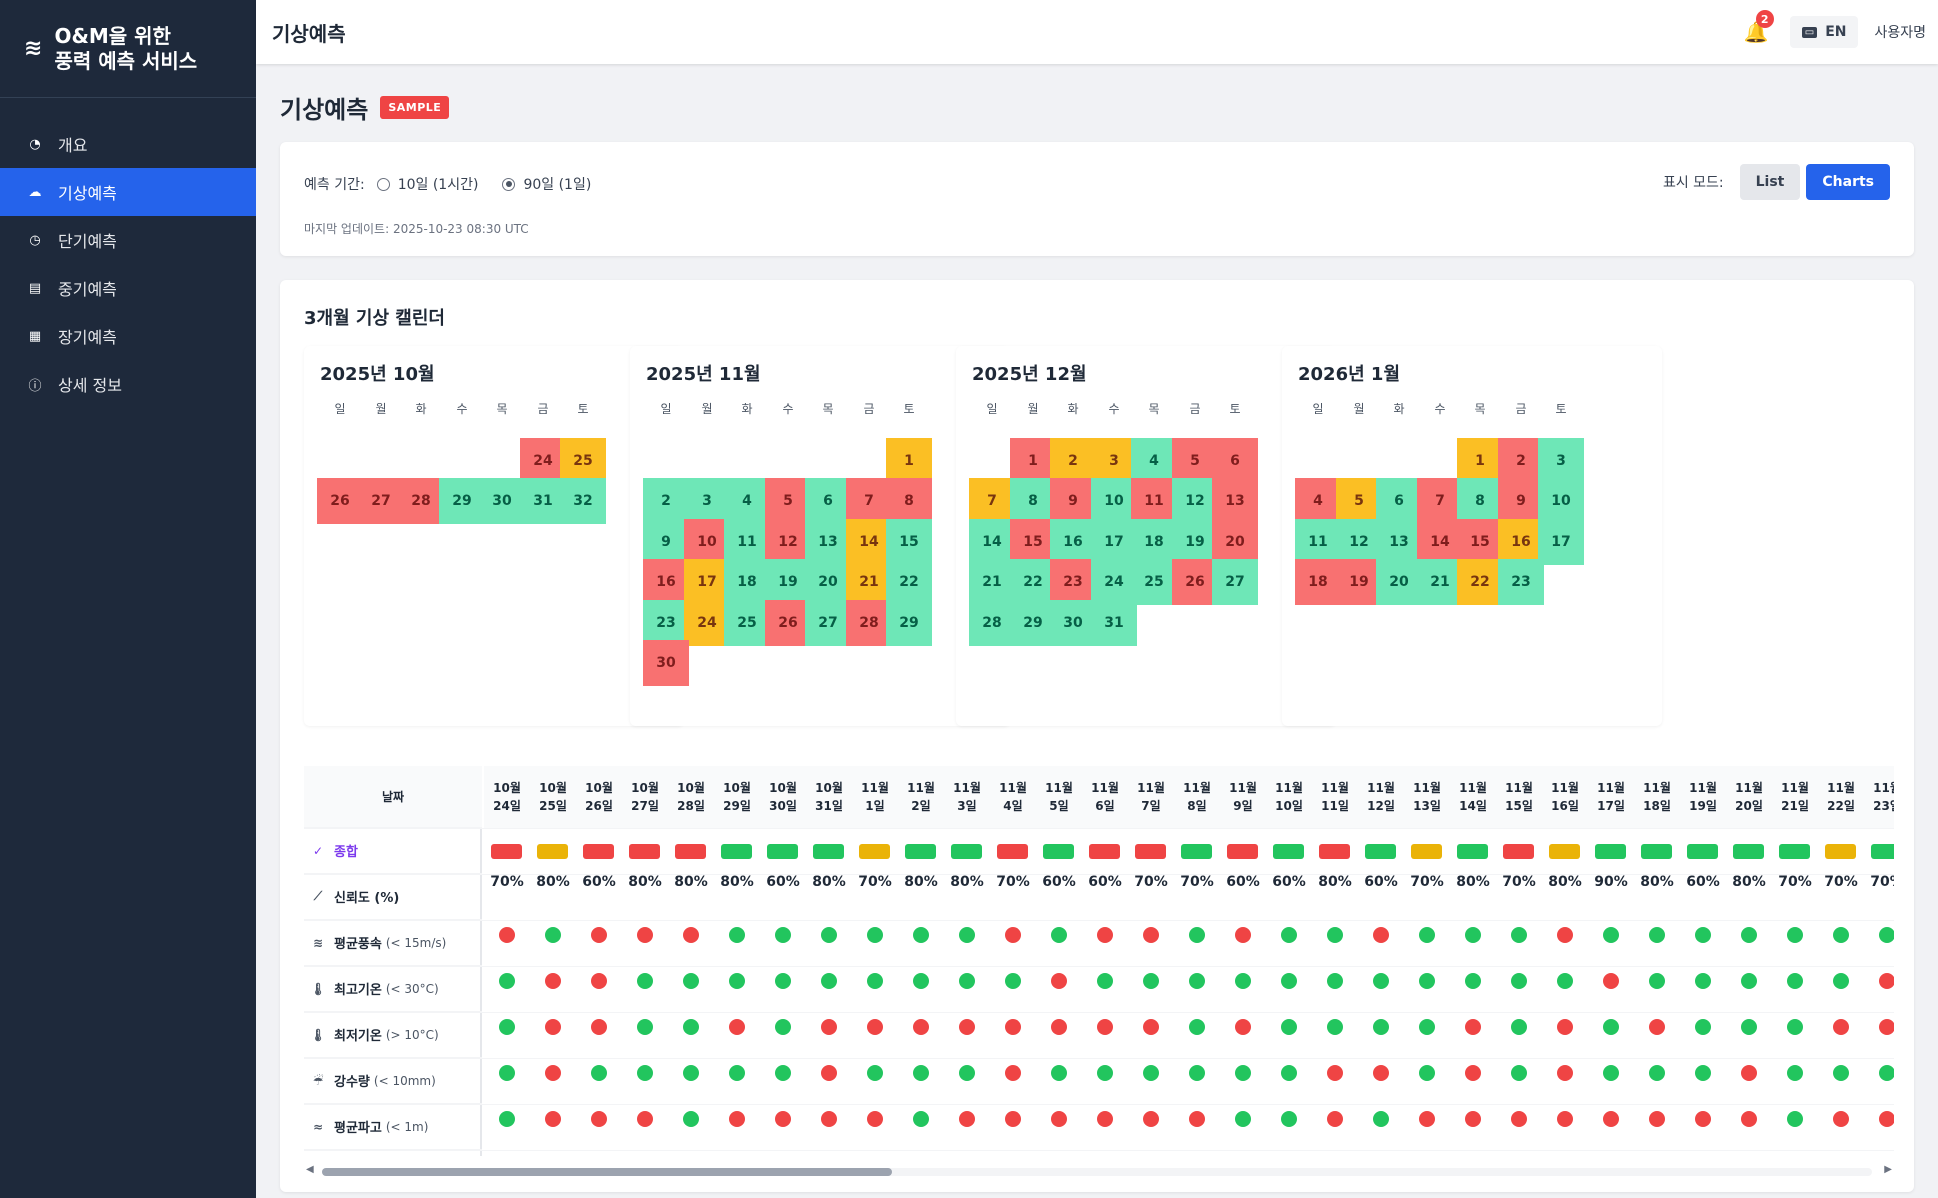  I want to click on period-option-10d: 10일 (1시간), so click(438, 184).